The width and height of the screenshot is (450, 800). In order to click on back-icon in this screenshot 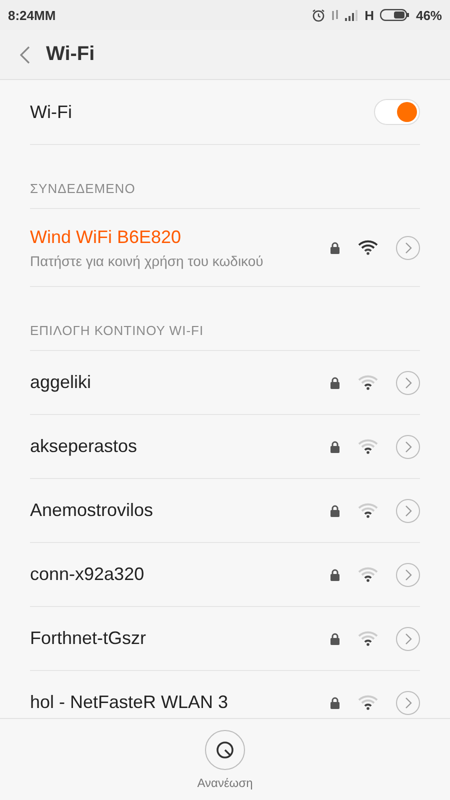, I will do `click(25, 55)`.